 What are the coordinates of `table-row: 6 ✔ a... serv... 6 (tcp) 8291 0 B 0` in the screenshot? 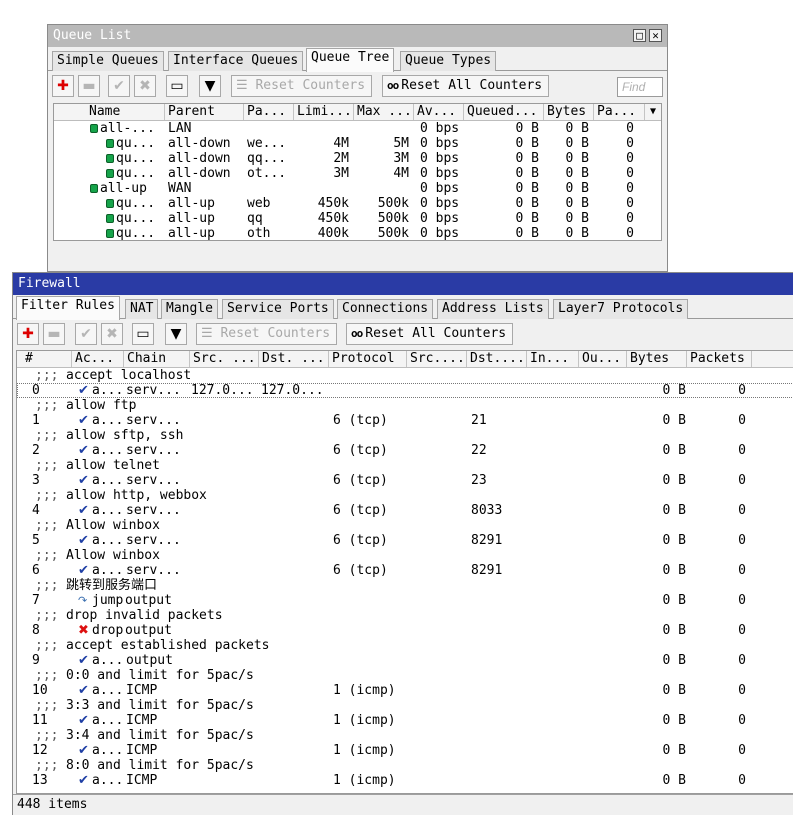 It's located at (405, 570).